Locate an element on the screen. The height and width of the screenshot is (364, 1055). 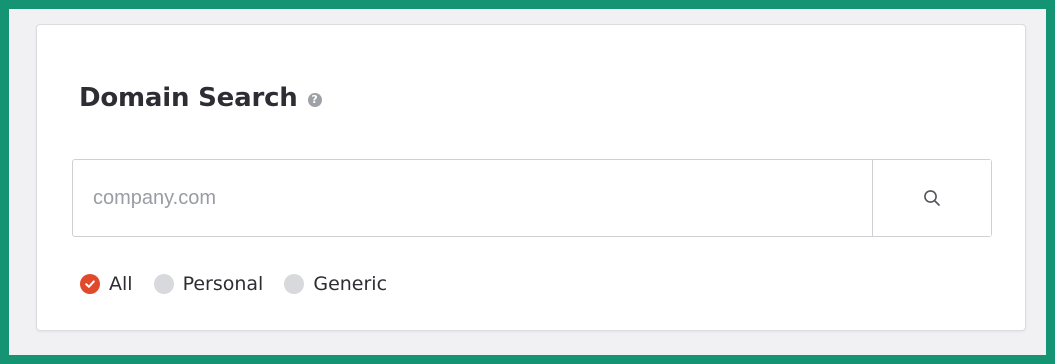
checkmark-icon is located at coordinates (90, 284).